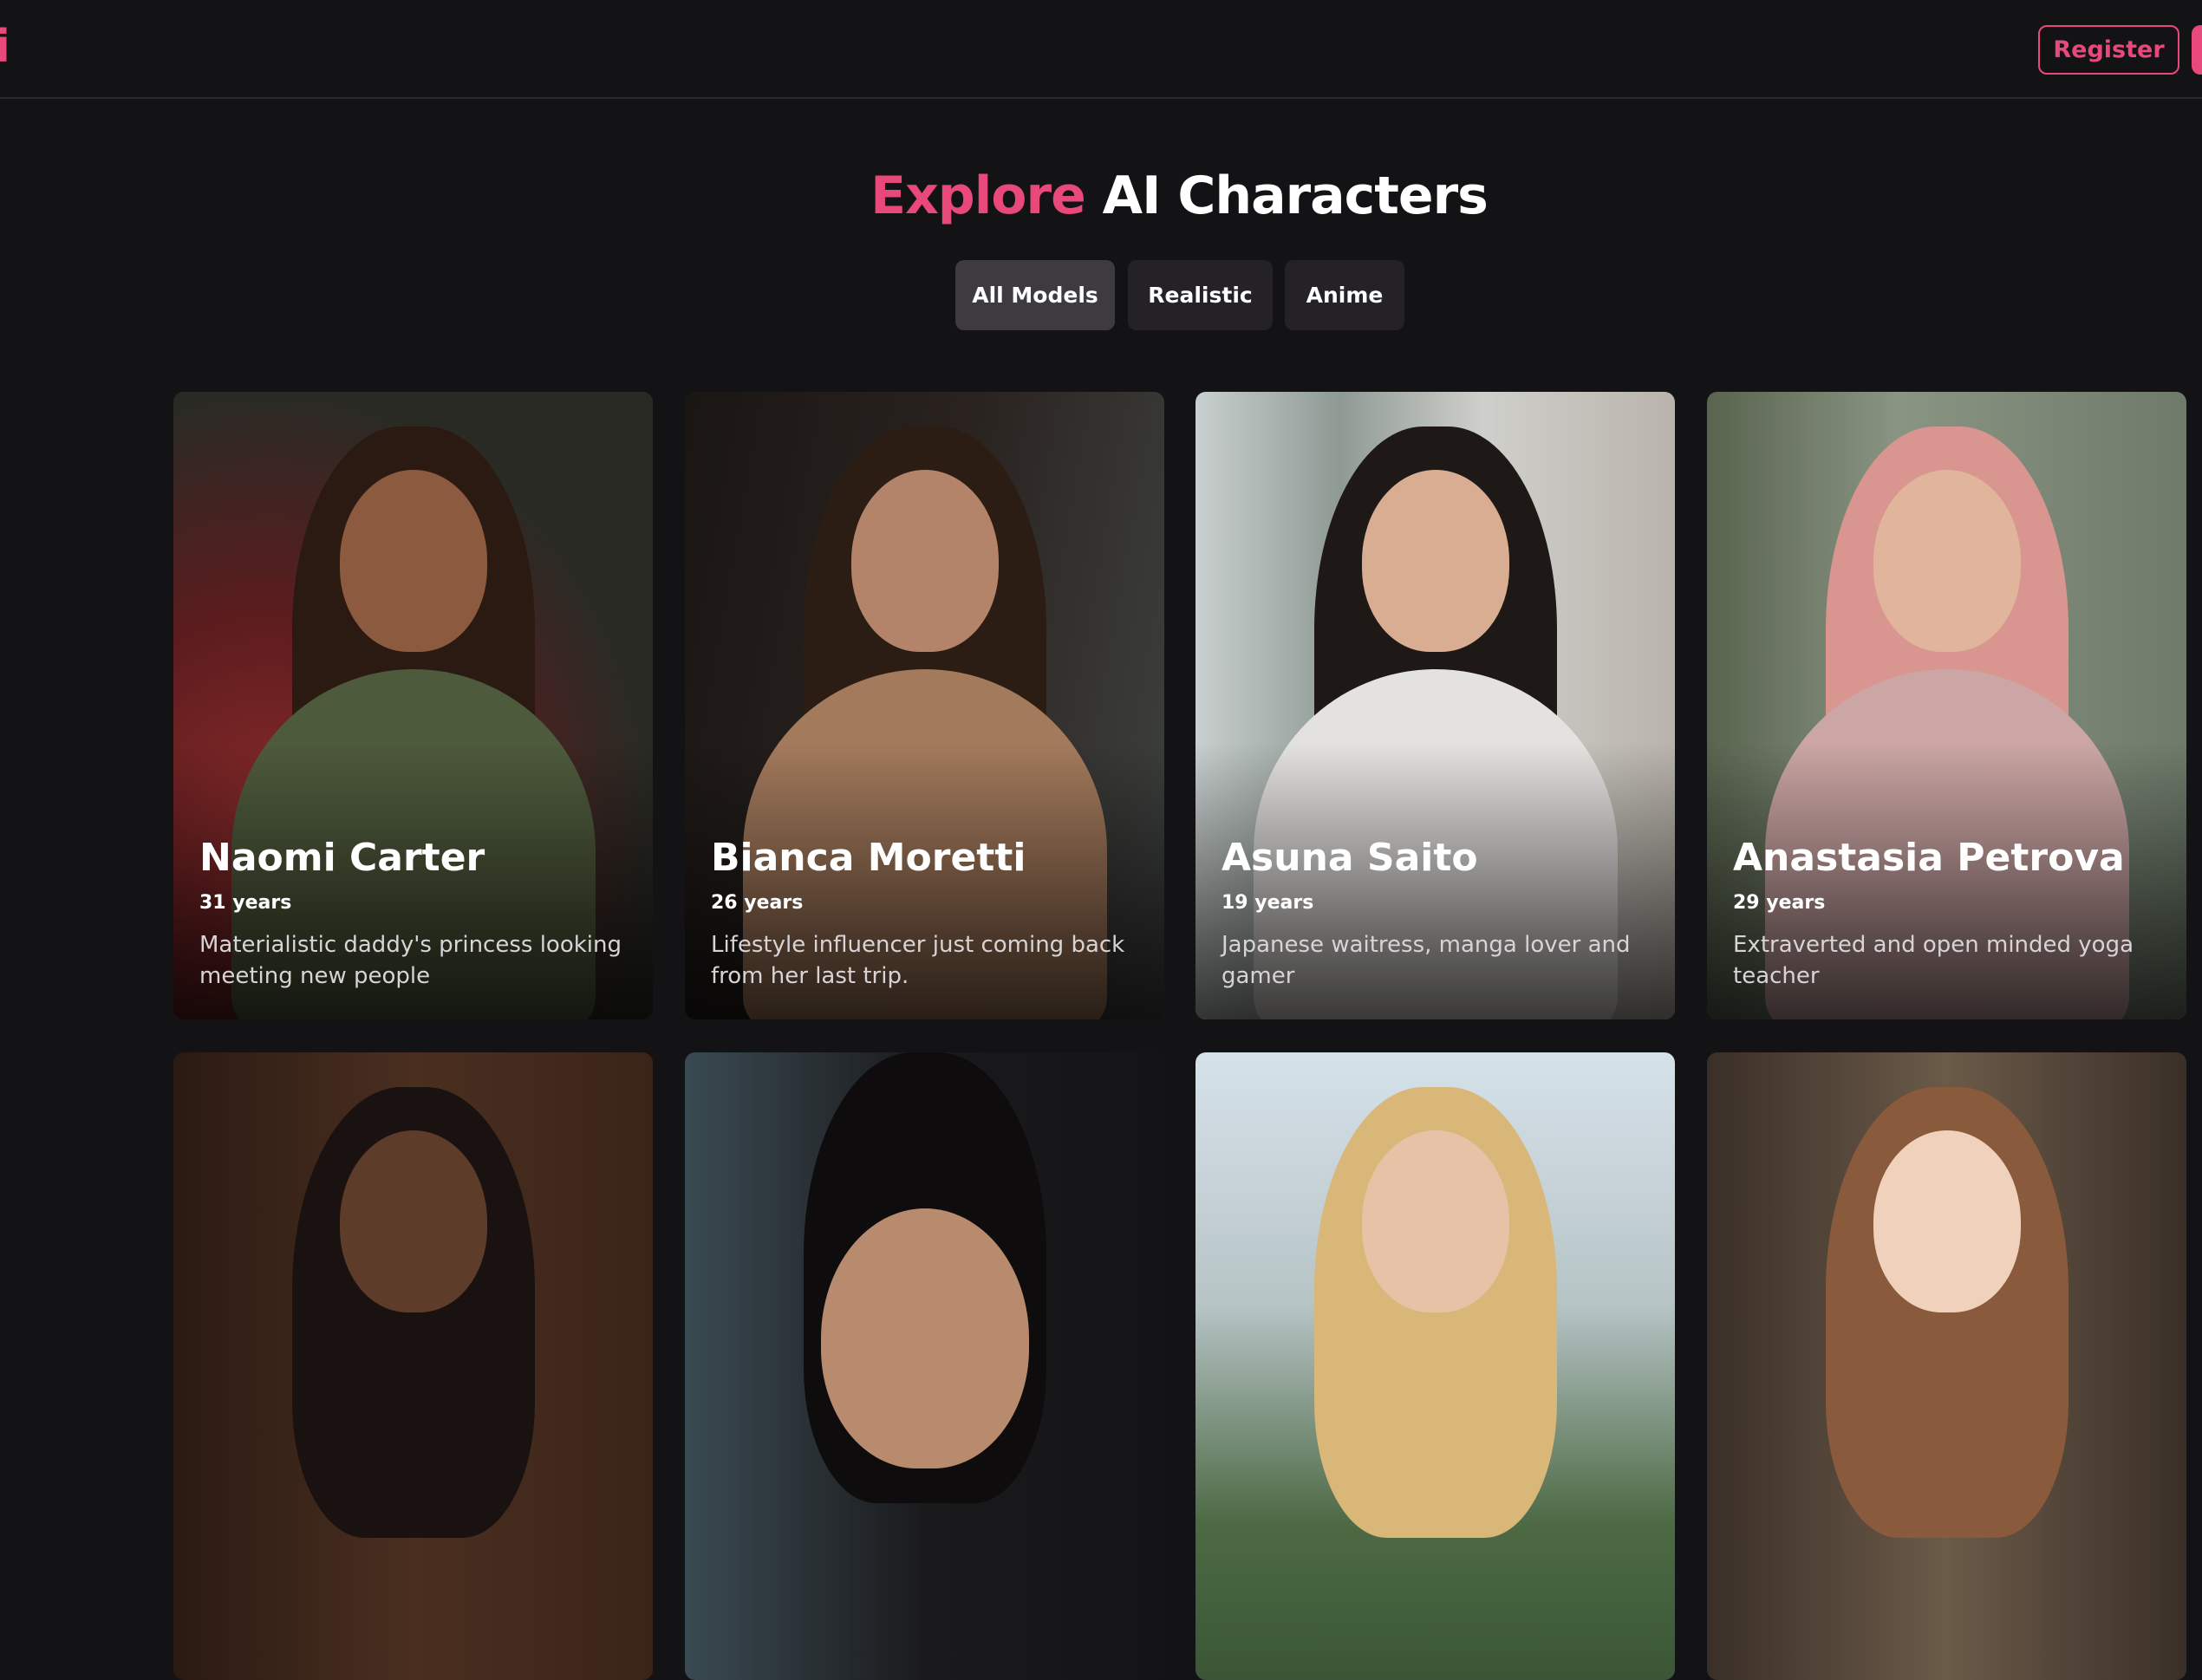  Describe the element at coordinates (1779, 903) in the screenshot. I see `character-age: 29 years` at that location.